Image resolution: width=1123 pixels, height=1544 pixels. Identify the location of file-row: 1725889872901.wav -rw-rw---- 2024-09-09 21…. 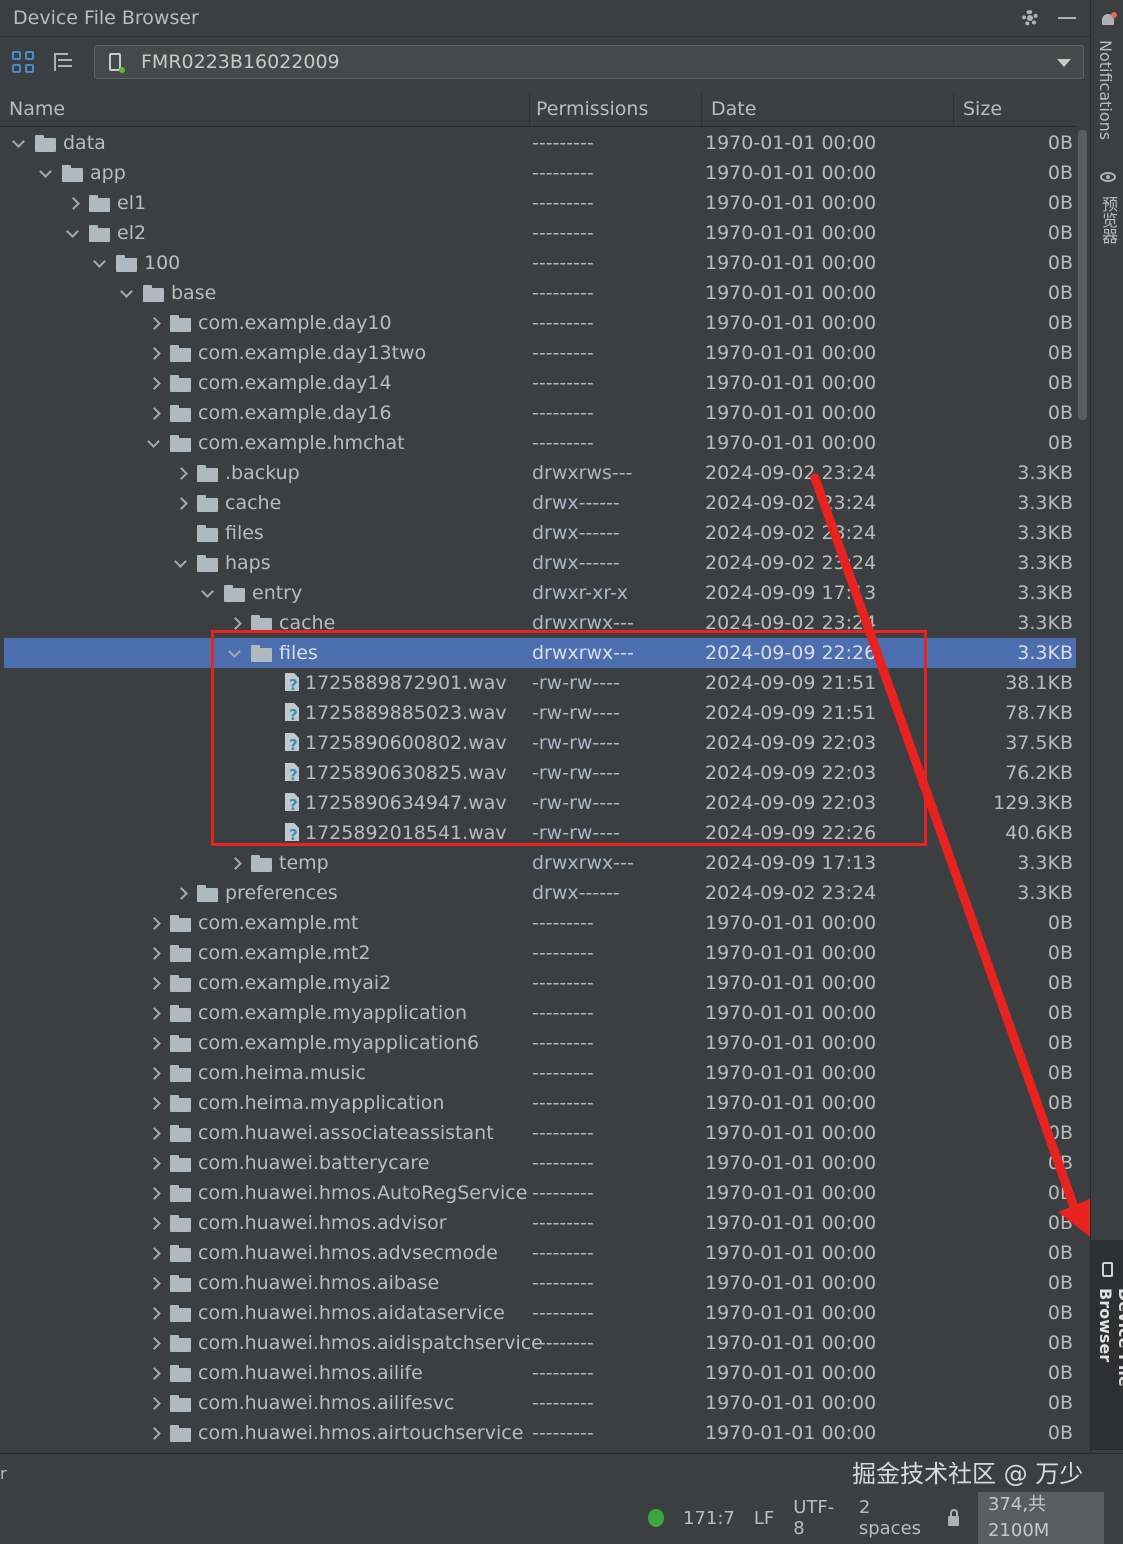
(540, 683).